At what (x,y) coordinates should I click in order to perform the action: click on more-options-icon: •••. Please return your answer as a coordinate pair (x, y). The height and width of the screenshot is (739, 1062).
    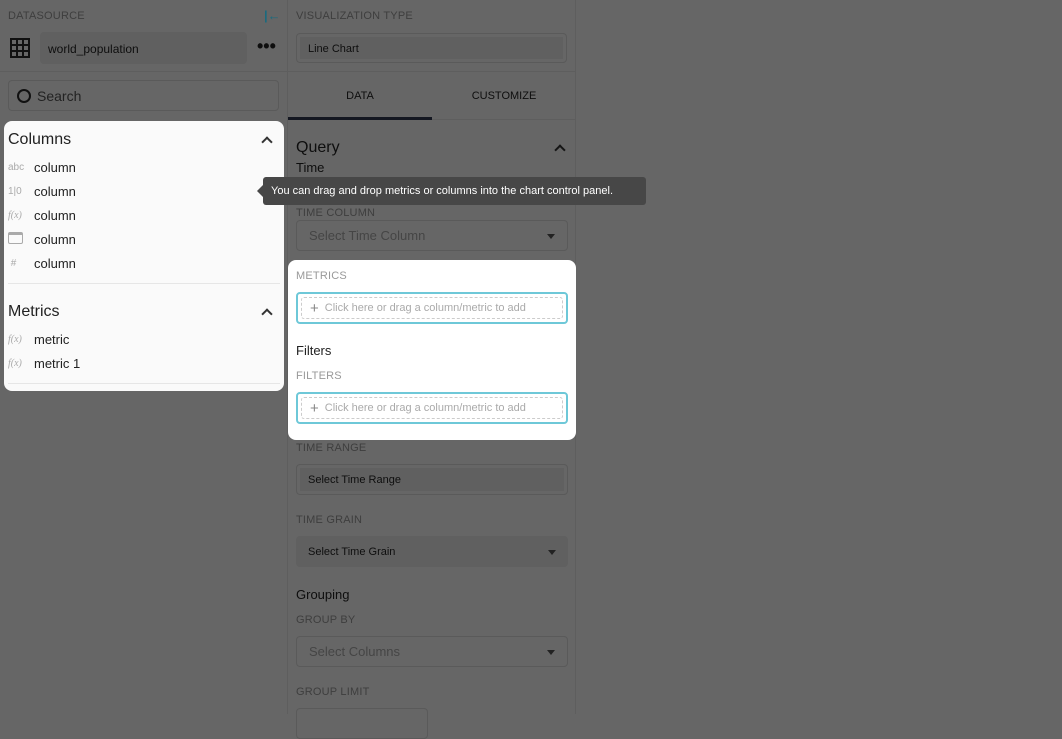
    Looking at the image, I should click on (266, 46).